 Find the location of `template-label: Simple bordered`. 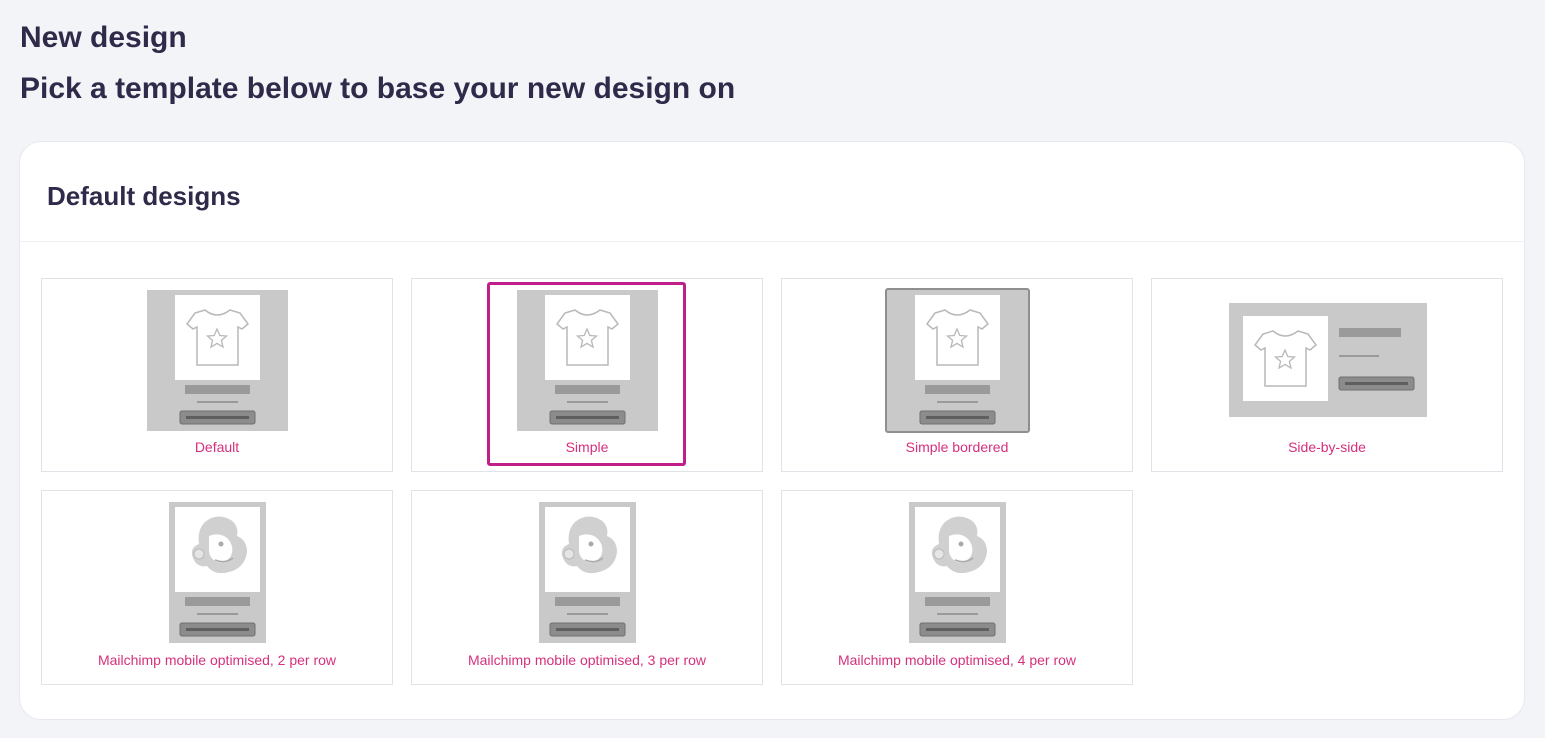

template-label: Simple bordered is located at coordinates (957, 447).